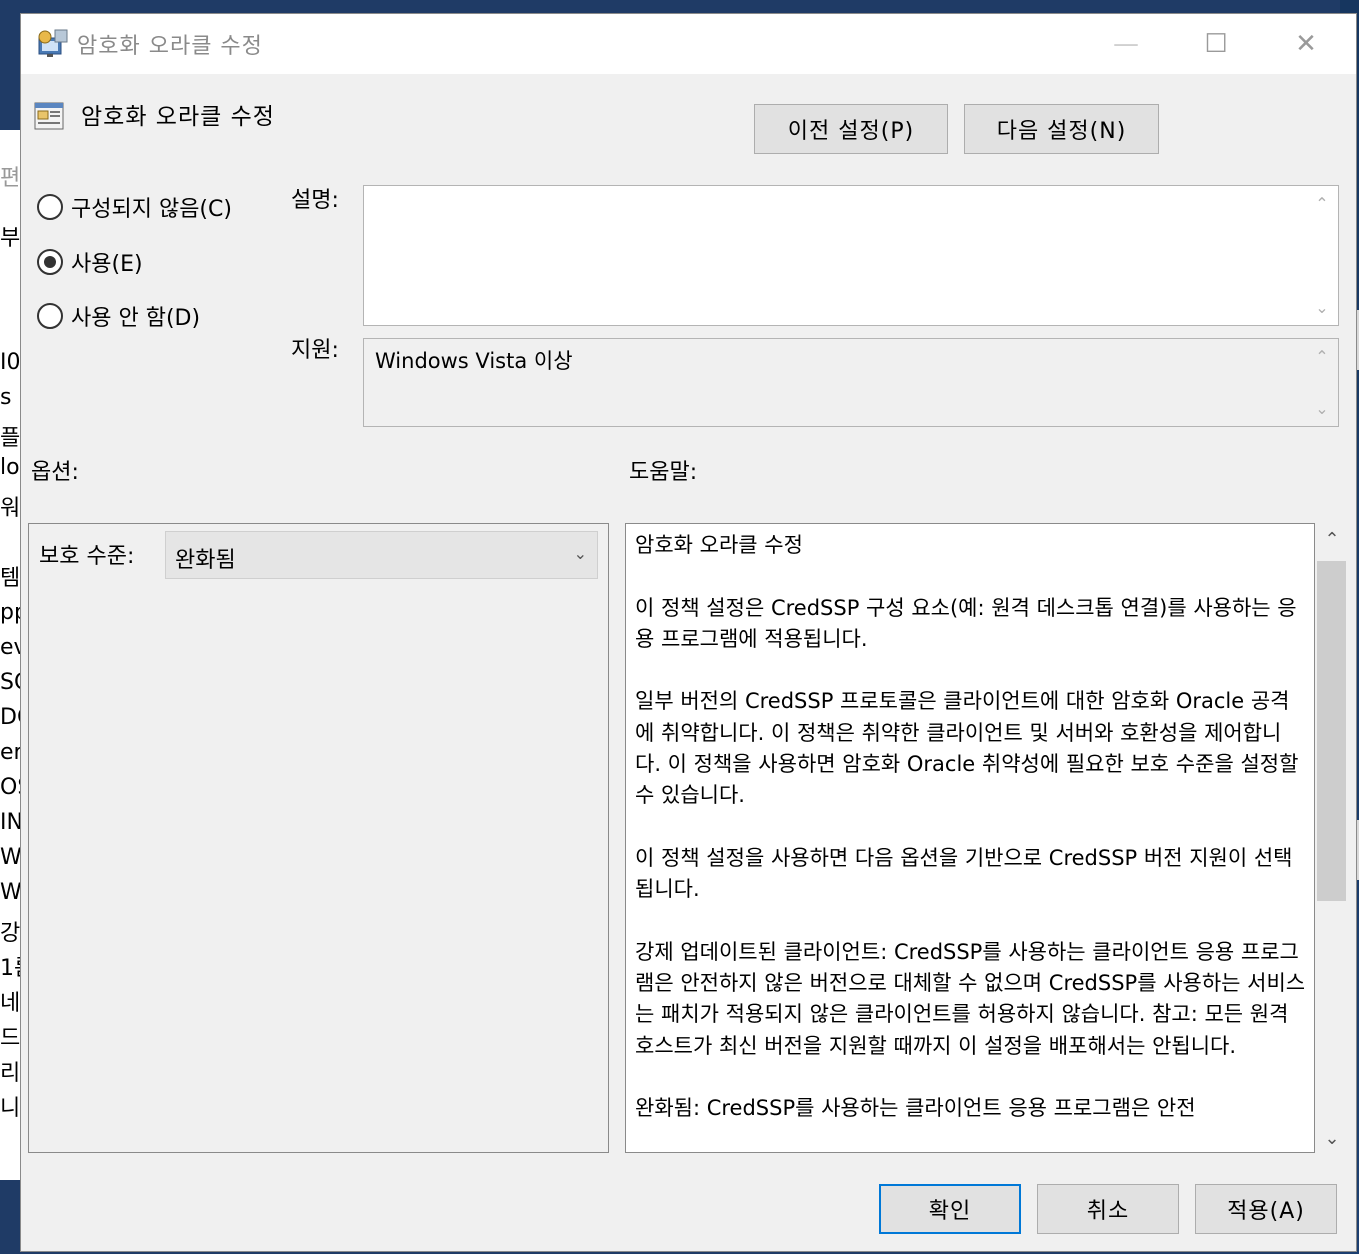 The image size is (1359, 1254). Describe the element at coordinates (170, 46) in the screenshot. I see `window-title: 암호화 오라클 수정` at that location.